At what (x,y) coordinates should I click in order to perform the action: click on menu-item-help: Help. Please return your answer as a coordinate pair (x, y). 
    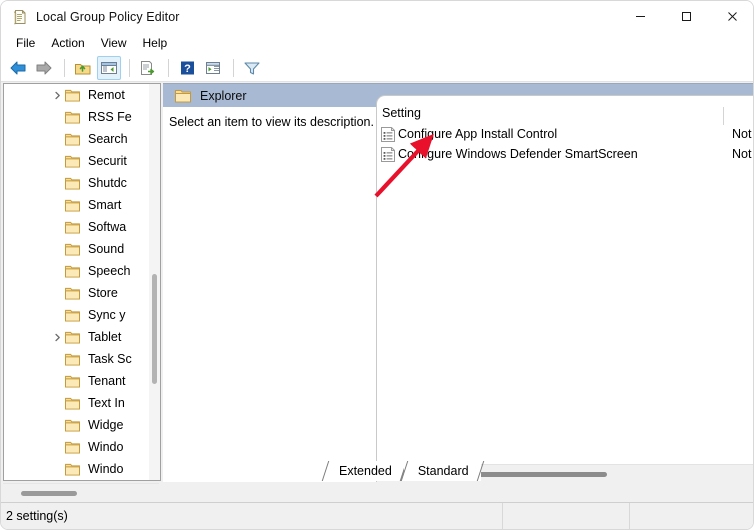
    Looking at the image, I should click on (155, 43).